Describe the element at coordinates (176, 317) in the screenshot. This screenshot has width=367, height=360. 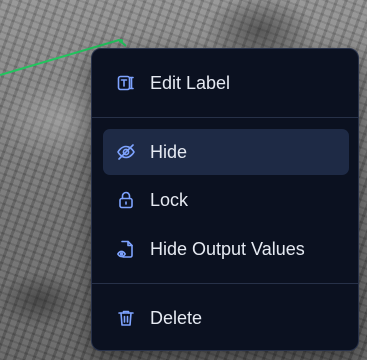
I see `delete-label: Delete` at that location.